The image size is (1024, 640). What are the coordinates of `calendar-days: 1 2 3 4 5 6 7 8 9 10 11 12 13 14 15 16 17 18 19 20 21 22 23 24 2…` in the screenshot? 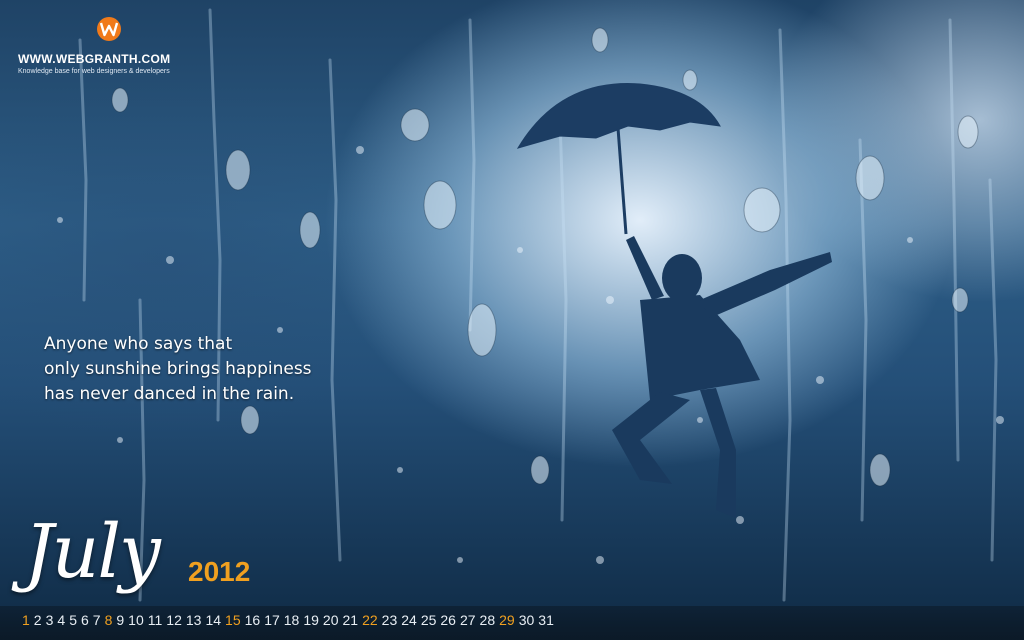 It's located at (288, 620).